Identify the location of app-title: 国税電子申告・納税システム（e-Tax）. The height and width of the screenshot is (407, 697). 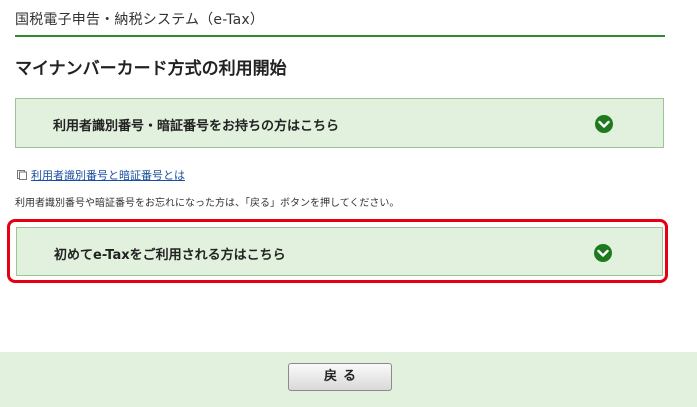
(140, 20).